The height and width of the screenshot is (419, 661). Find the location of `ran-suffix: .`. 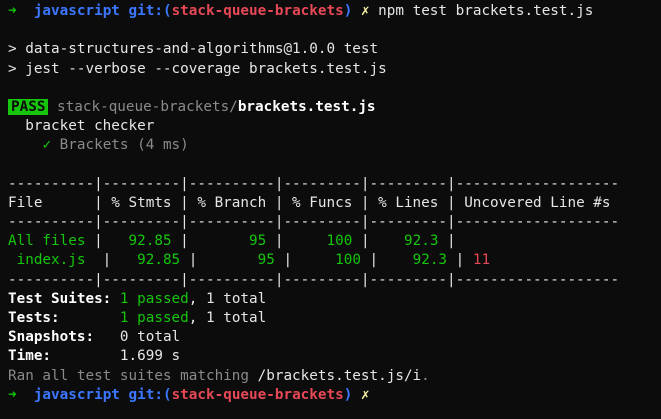

ran-suffix: . is located at coordinates (425, 375).